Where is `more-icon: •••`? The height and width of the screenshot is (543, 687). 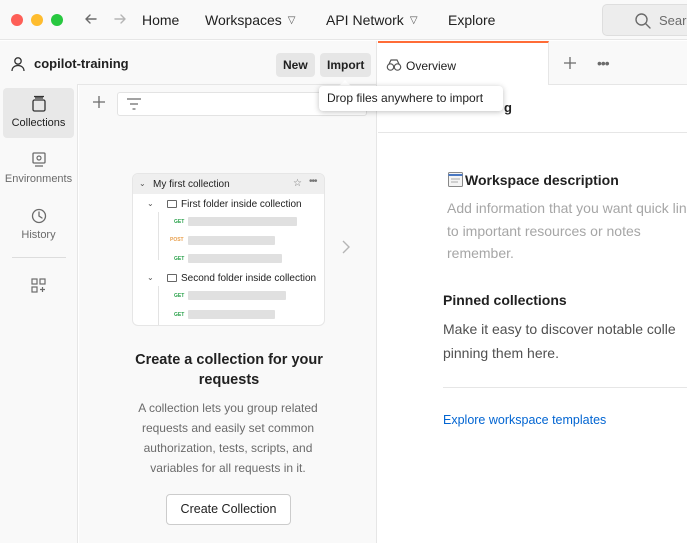 more-icon: ••• is located at coordinates (313, 181).